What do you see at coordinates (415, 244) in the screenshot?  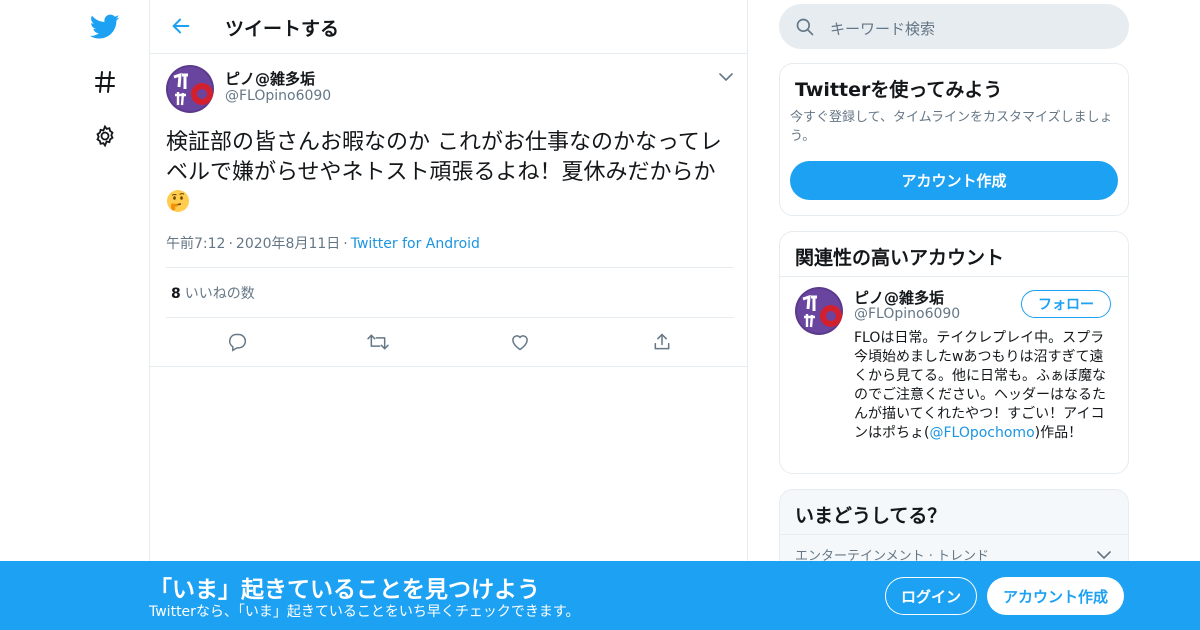 I see `tweet-source: Twitter for Android` at bounding box center [415, 244].